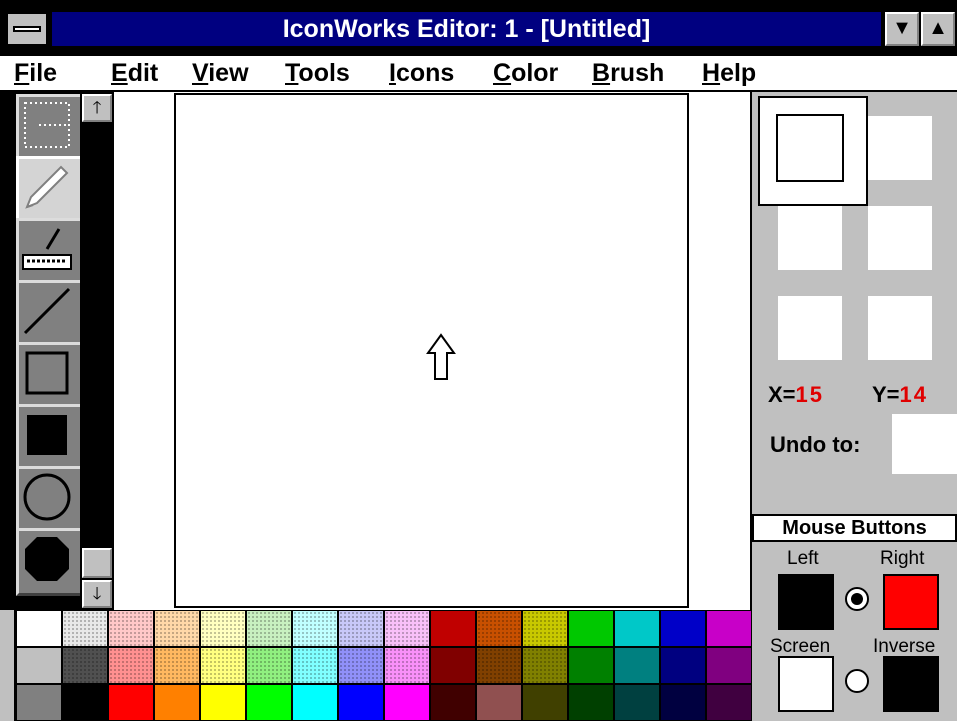  Describe the element at coordinates (35, 73) in the screenshot. I see `menu-file: File` at that location.